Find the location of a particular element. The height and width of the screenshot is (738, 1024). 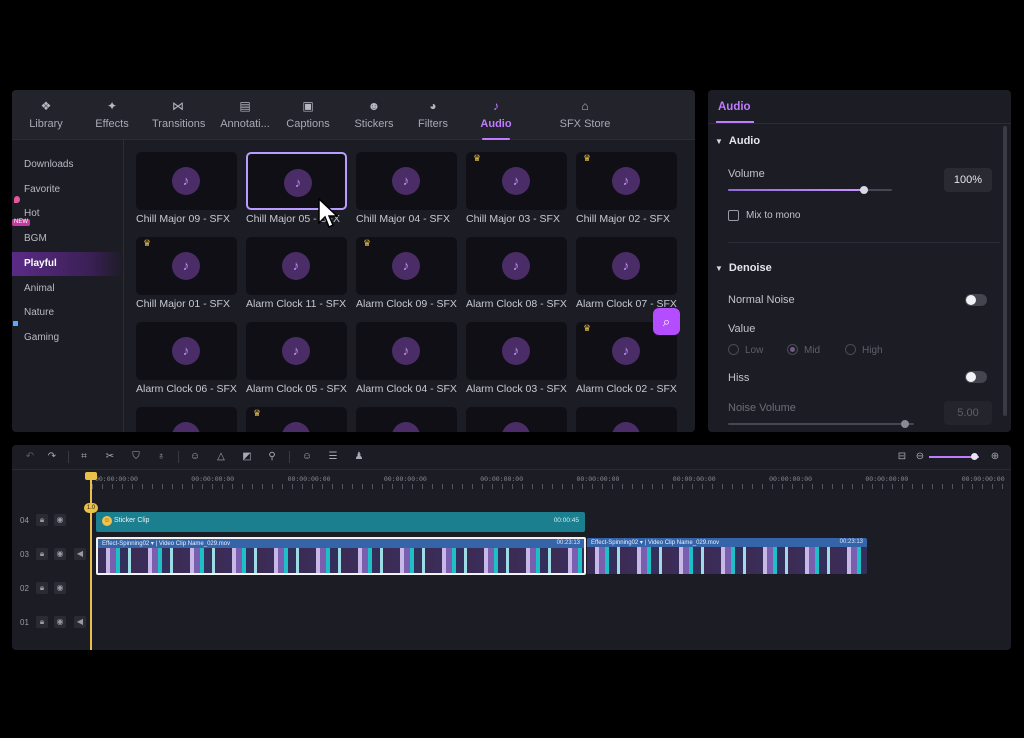

audio-item: ♪♛ is located at coordinates (296, 419).